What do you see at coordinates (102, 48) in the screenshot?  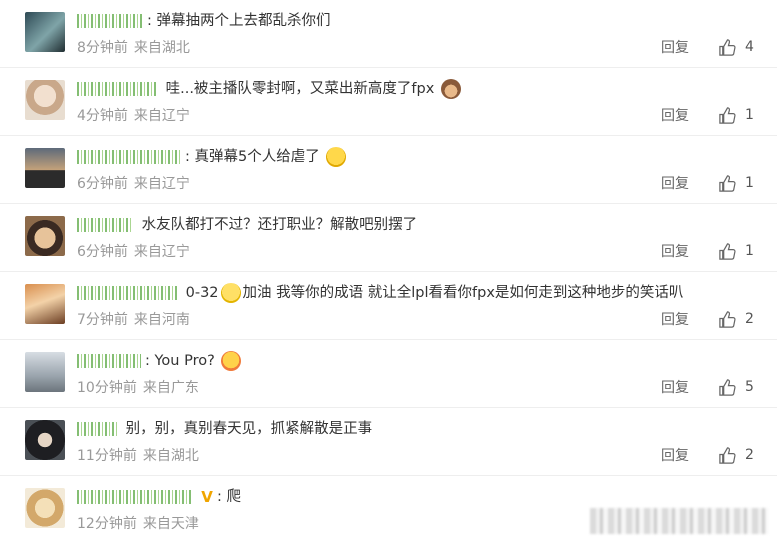 I see `comment-time: 8分钟前` at bounding box center [102, 48].